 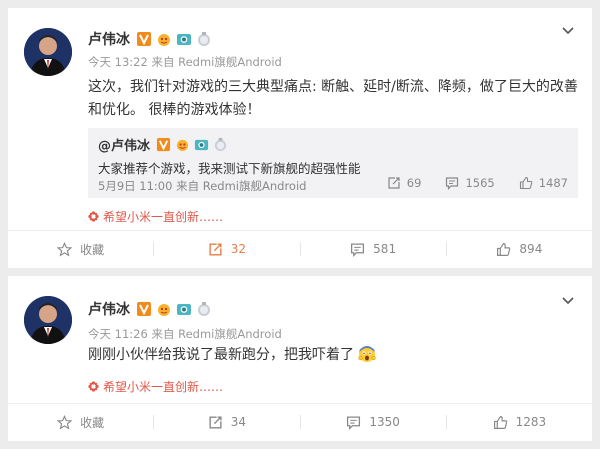 I want to click on comment-button: 1350, so click(x=373, y=422).